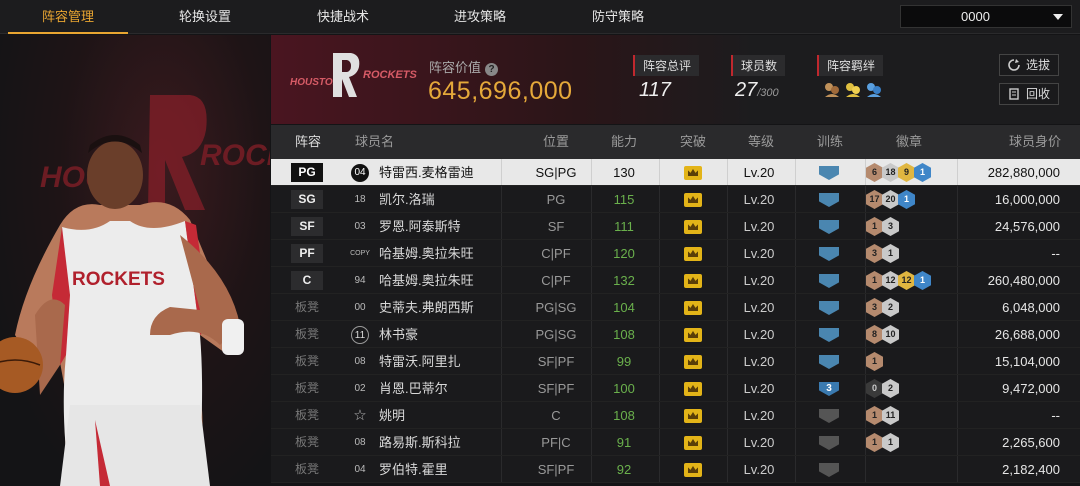  I want to click on lineup-value-label: 阵容价值?, so click(464, 66).